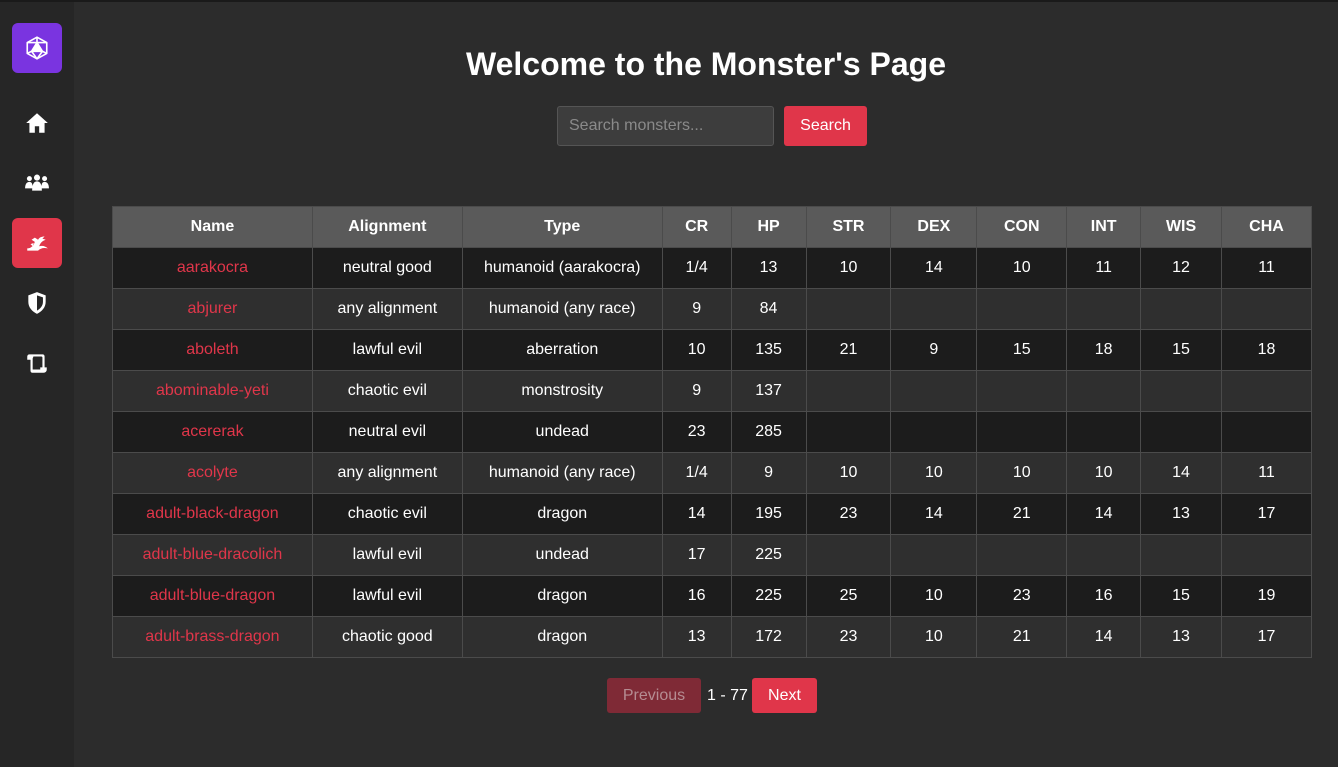  Describe the element at coordinates (562, 268) in the screenshot. I see `cell-type: humanoid (aarakocra)` at that location.